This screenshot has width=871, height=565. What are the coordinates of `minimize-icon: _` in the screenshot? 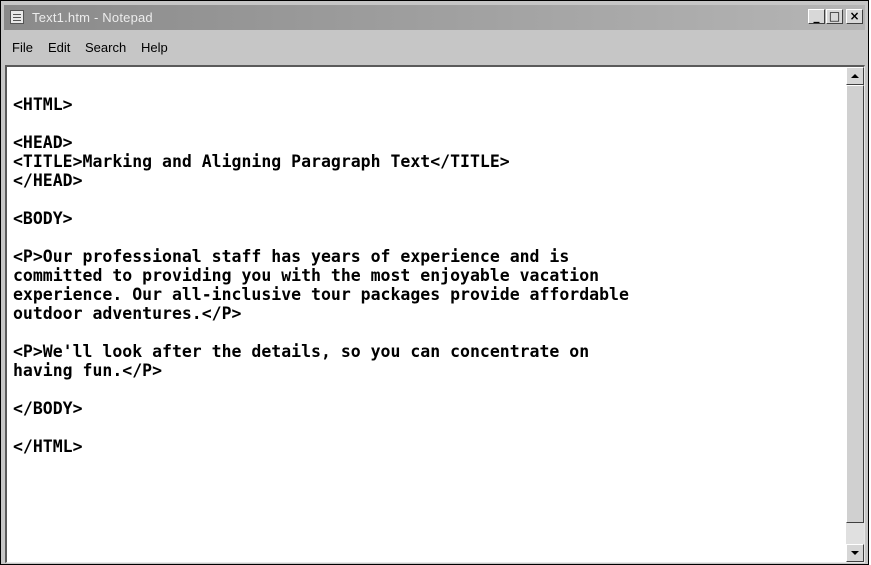 It's located at (816, 16).